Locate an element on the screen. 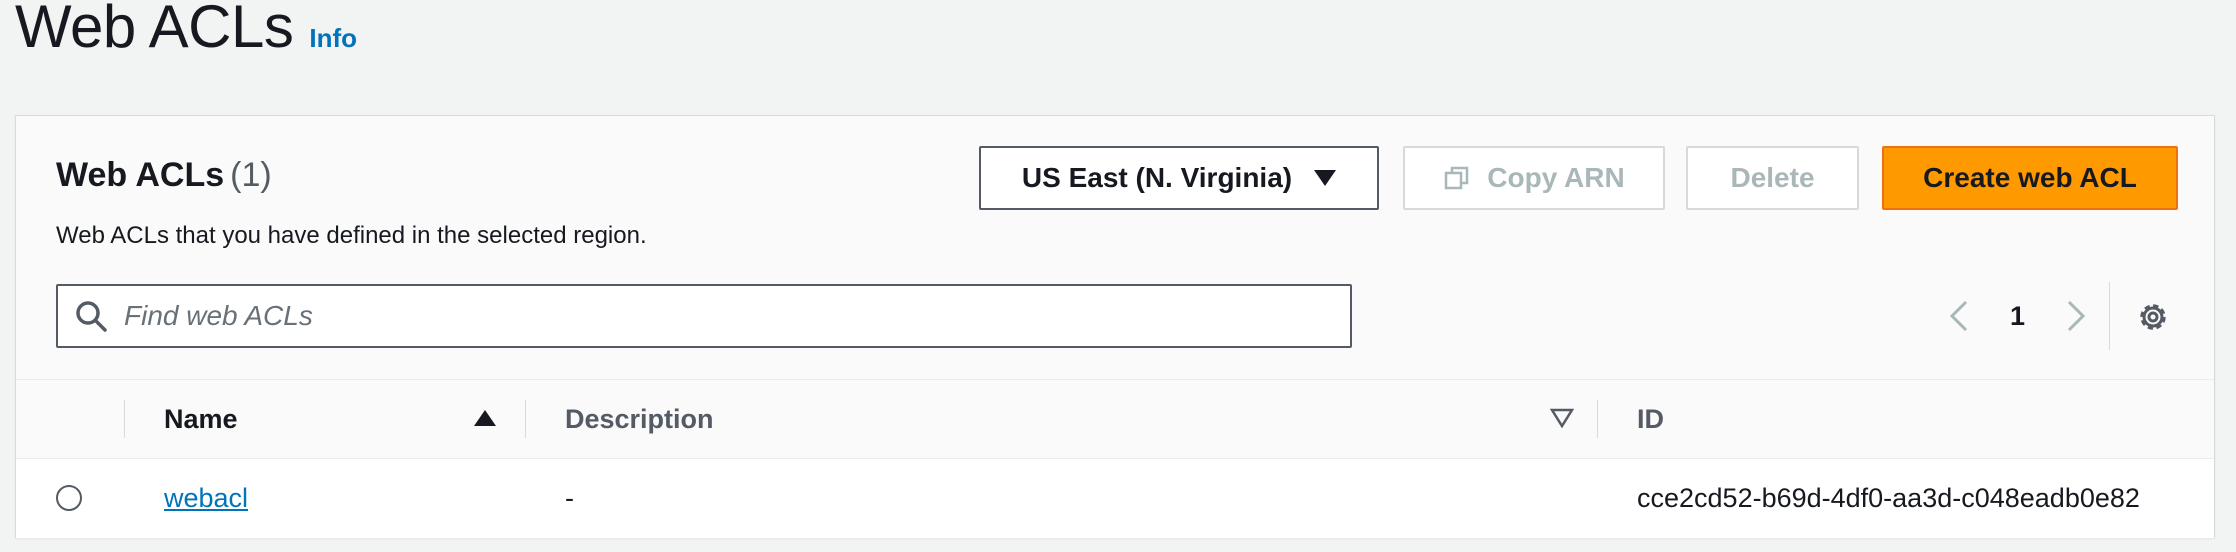  page-header: Web ACLs Info is located at coordinates (186, 30).